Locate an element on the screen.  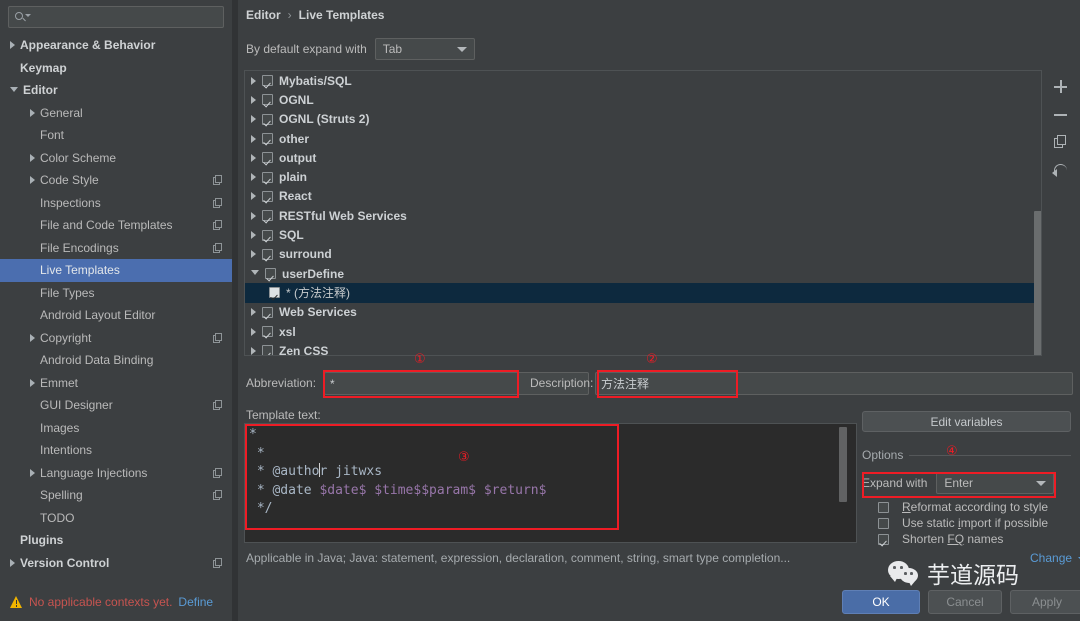
shorten-fq-checkbox is located at coordinates (883, 539).